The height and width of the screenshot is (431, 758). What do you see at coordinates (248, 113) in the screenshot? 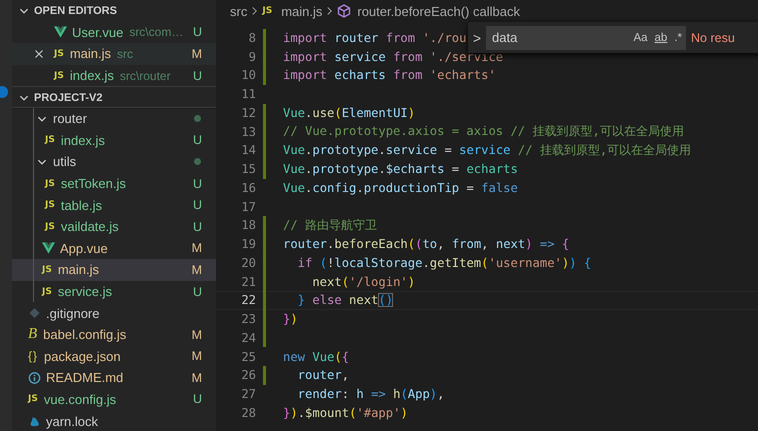
I see `line-number: 12` at bounding box center [248, 113].